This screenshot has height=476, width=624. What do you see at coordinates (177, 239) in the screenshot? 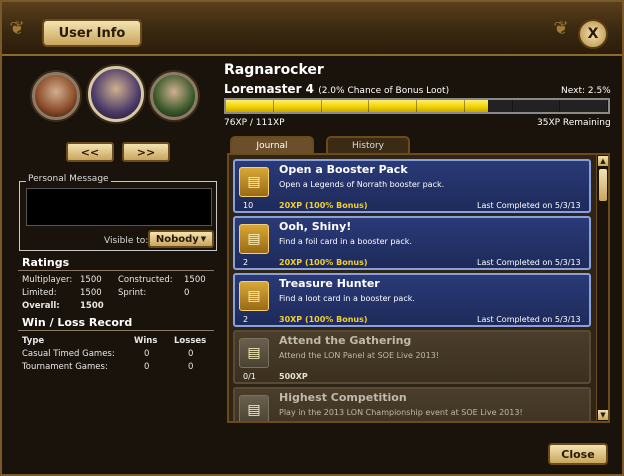
I see `visible-to-value: Nobody` at bounding box center [177, 239].